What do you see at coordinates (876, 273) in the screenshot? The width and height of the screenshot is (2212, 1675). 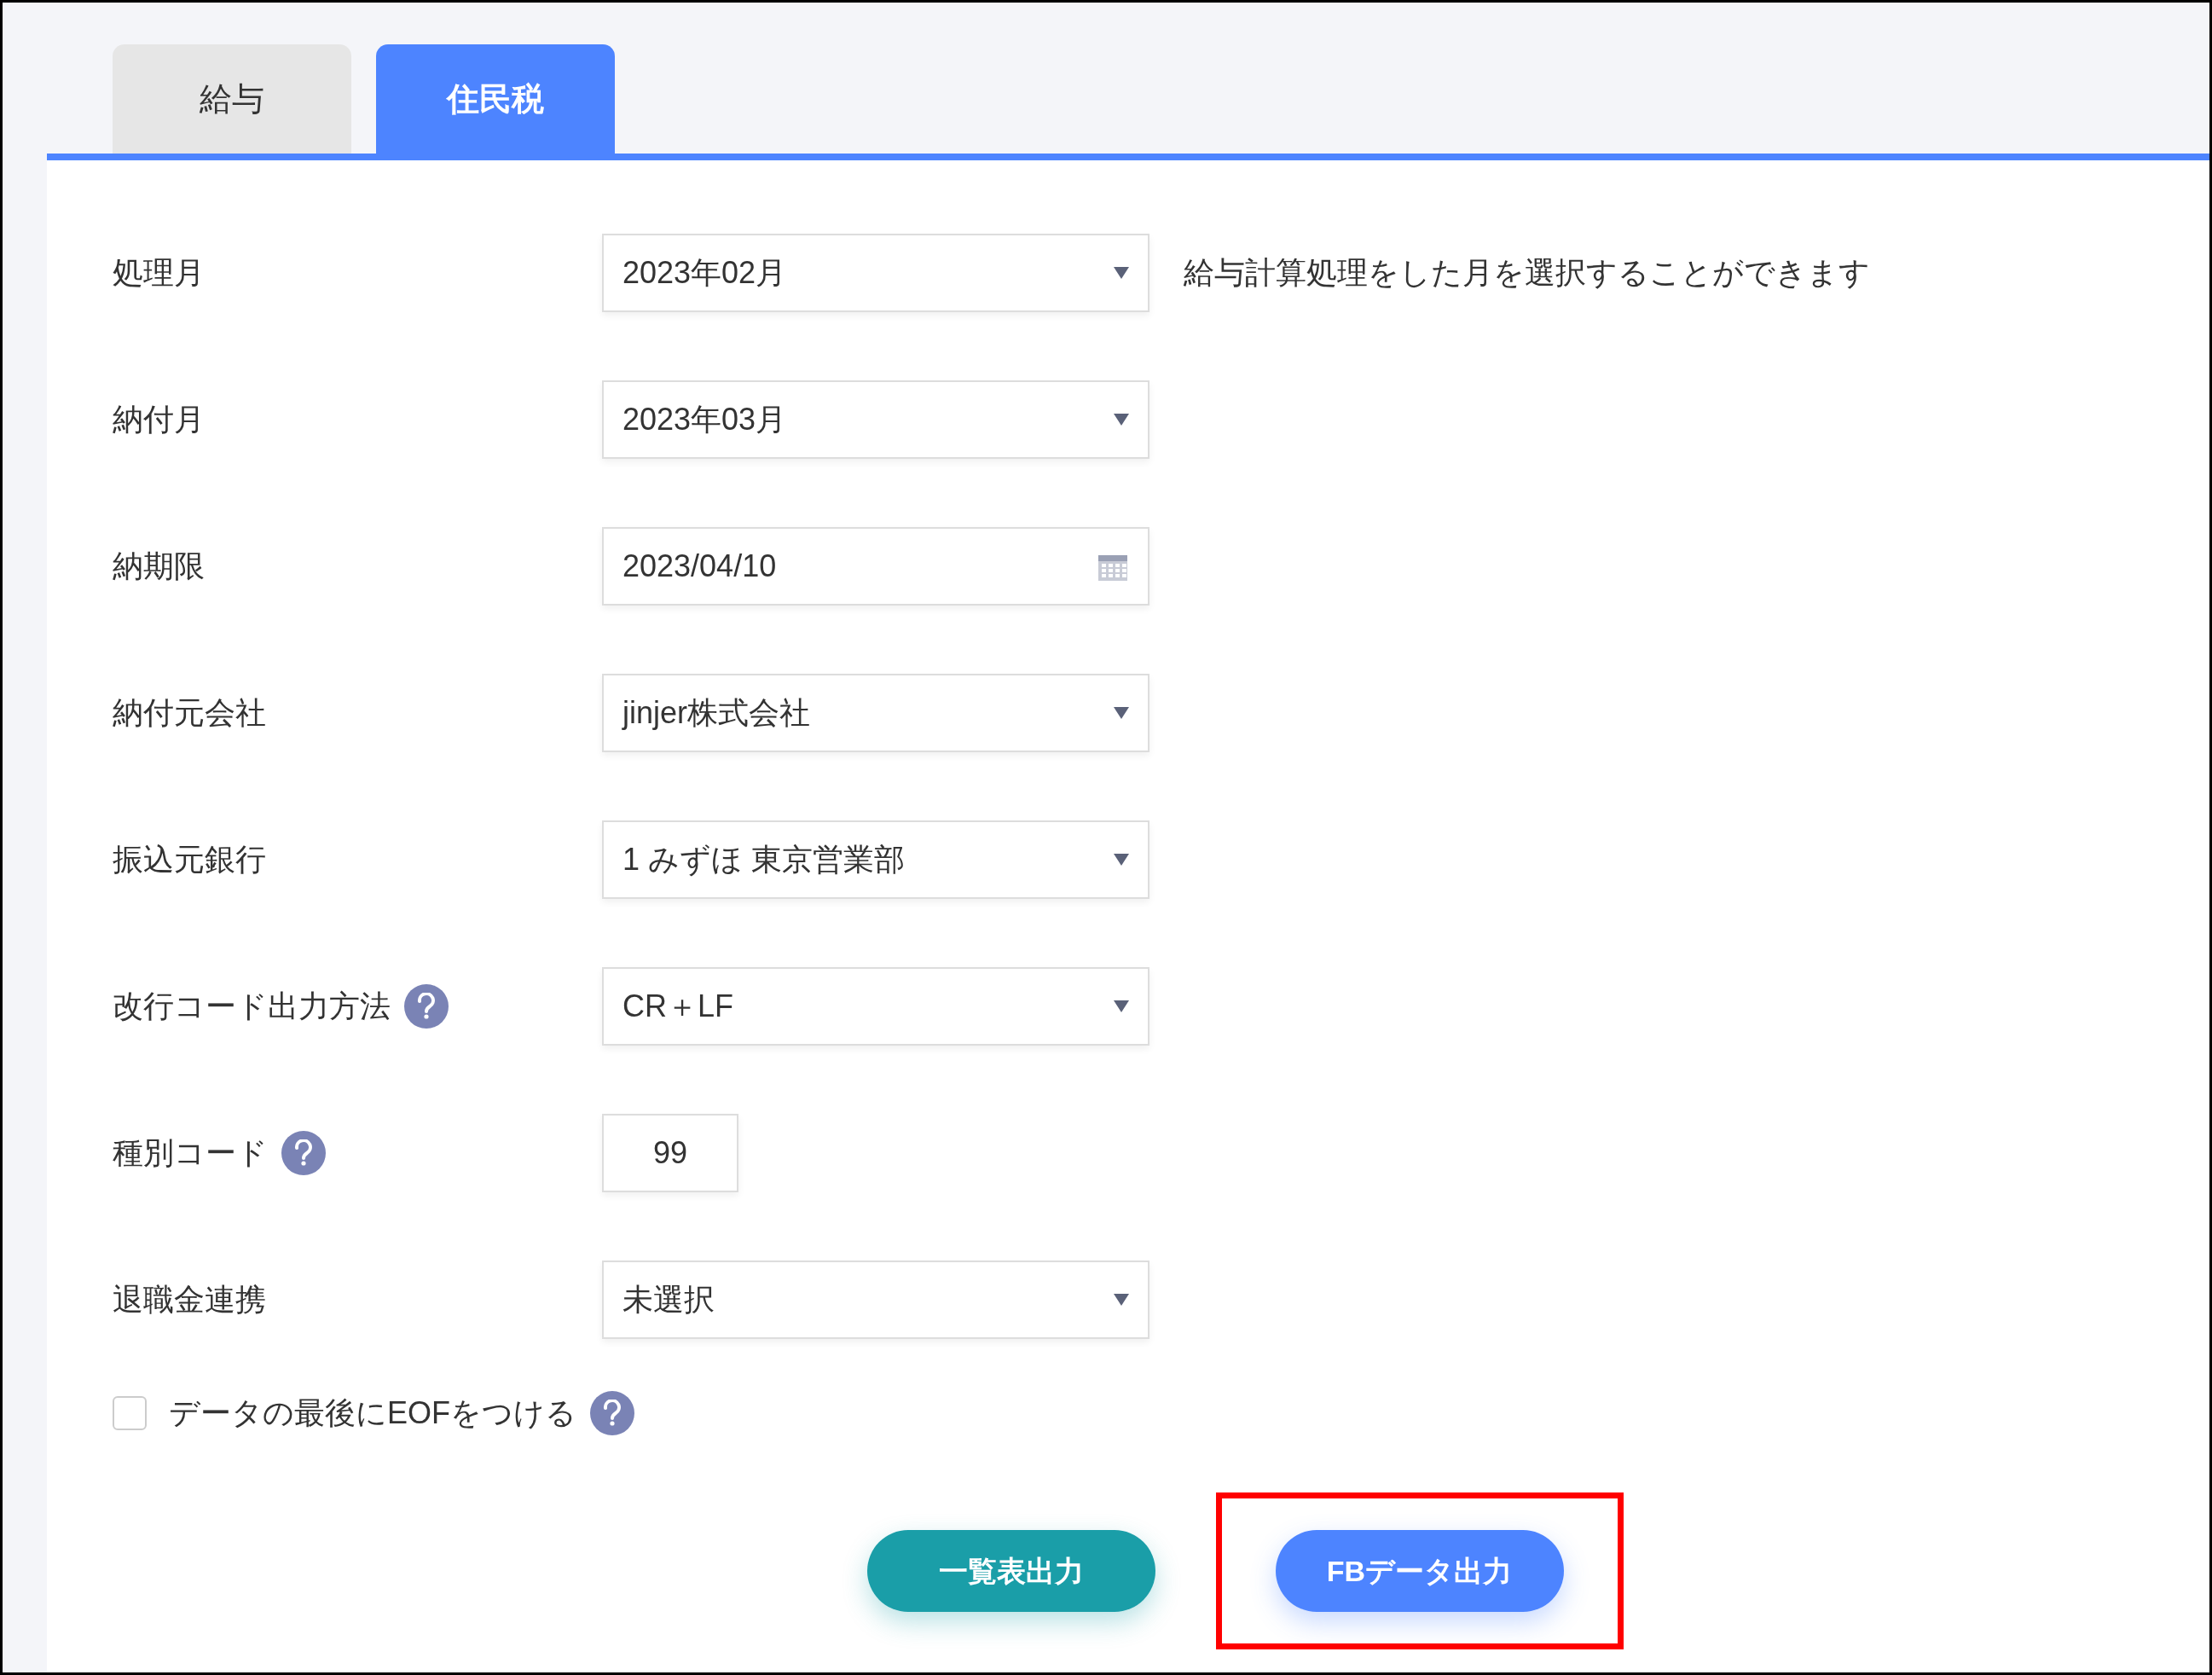 I see `dropdown-field: 2023年02月` at bounding box center [876, 273].